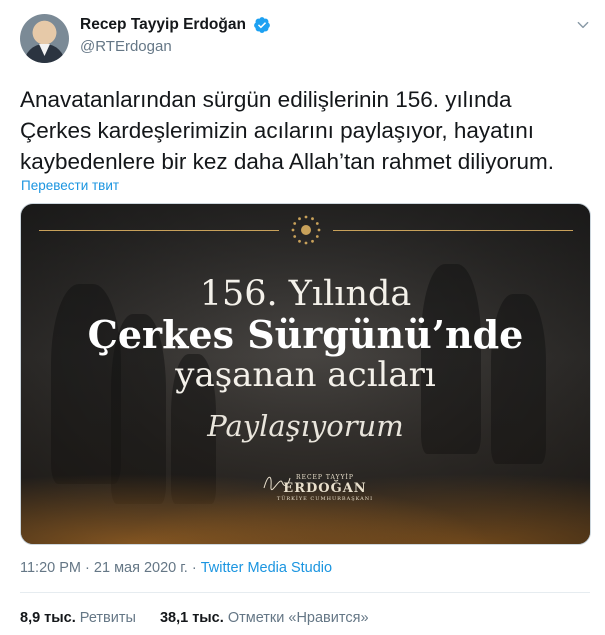 This screenshot has height=635, width=605. Describe the element at coordinates (163, 25) in the screenshot. I see `author-display-name: Recep Tayyip Erdoğan` at that location.